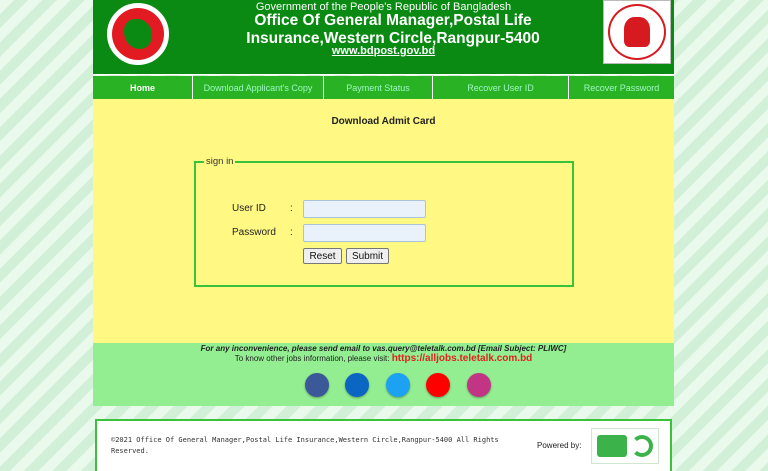 The width and height of the screenshot is (768, 471). What do you see at coordinates (625, 446) in the screenshot?
I see `teletalk-logo` at bounding box center [625, 446].